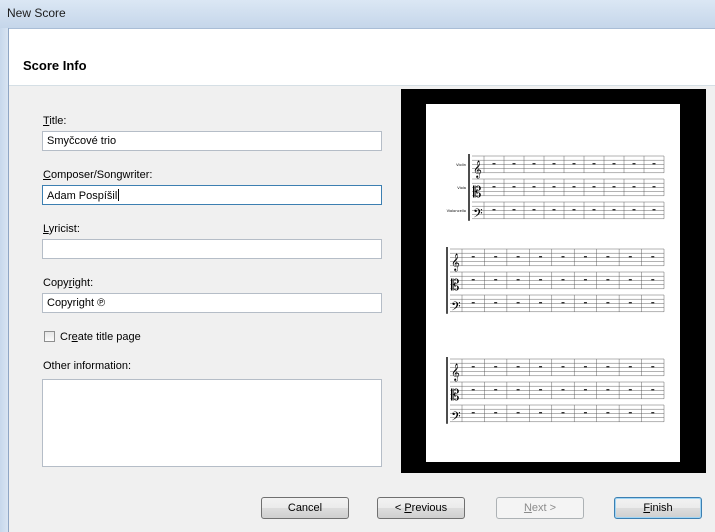 This screenshot has height=532, width=715. What do you see at coordinates (456, 211) in the screenshot?
I see `instrument-label: Violoncello` at bounding box center [456, 211].